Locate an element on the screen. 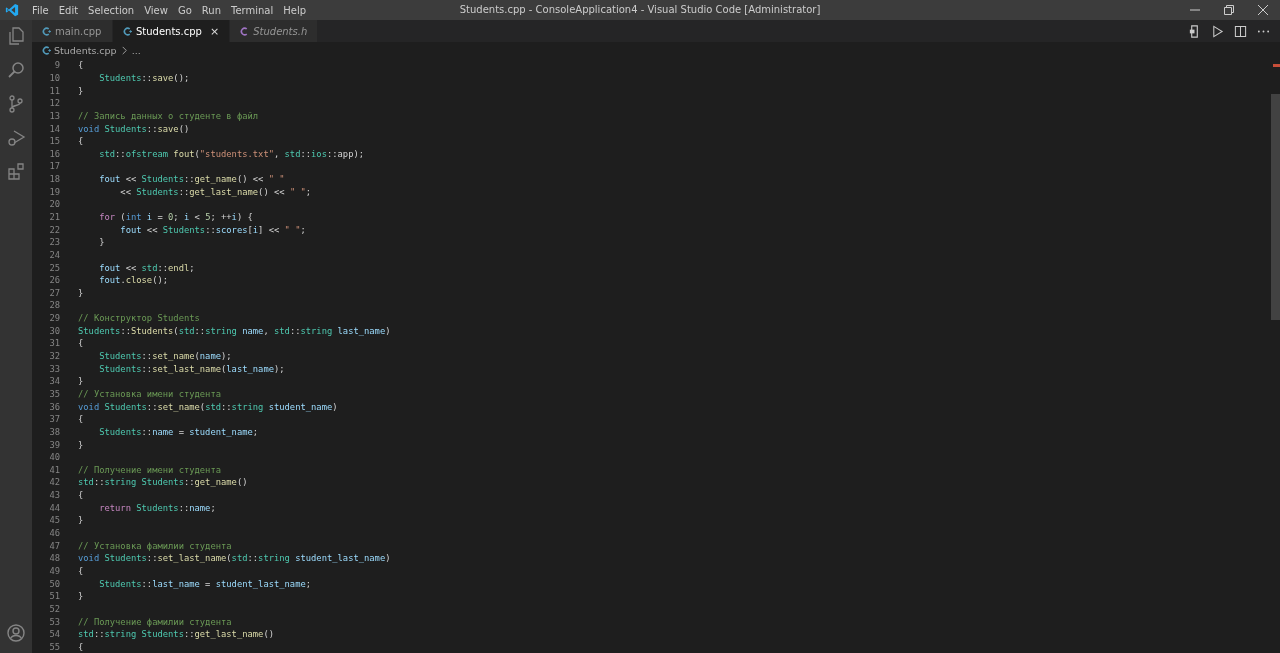  code-line: Students::name = student_name; is located at coordinates (178, 431).